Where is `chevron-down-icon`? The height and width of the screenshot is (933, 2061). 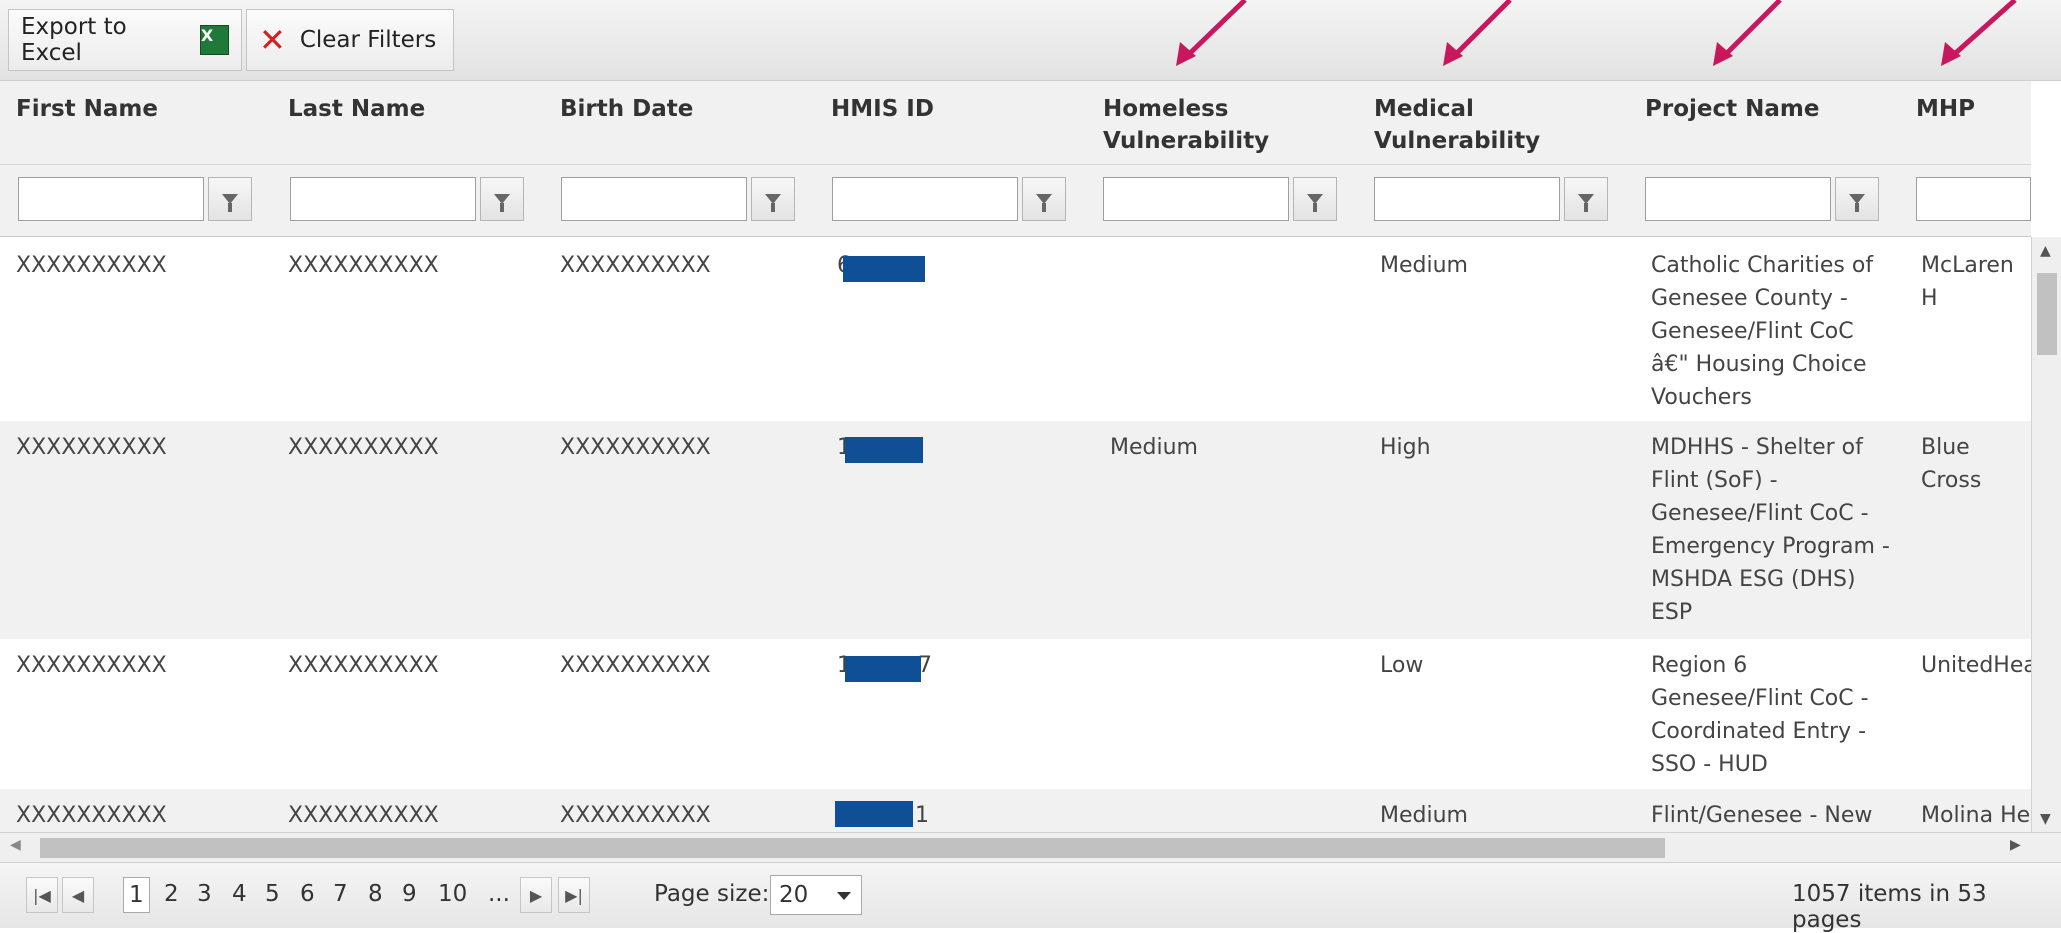 chevron-down-icon is located at coordinates (844, 896).